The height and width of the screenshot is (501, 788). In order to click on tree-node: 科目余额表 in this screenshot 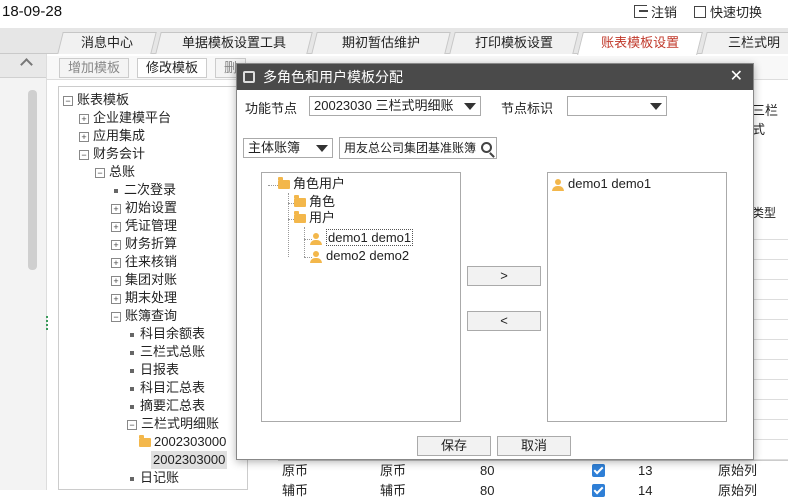, I will do `click(166, 334)`.